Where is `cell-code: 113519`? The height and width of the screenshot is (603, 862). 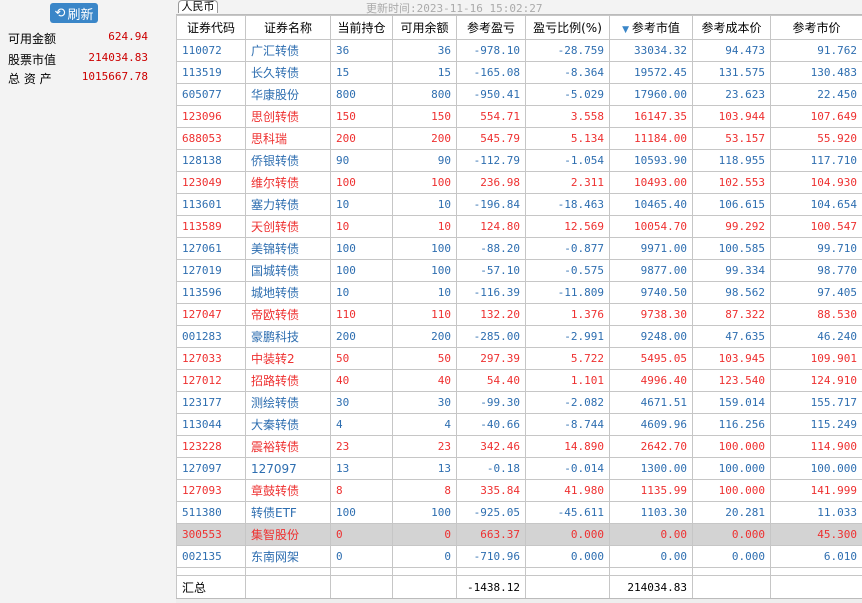 cell-code: 113519 is located at coordinates (211, 72).